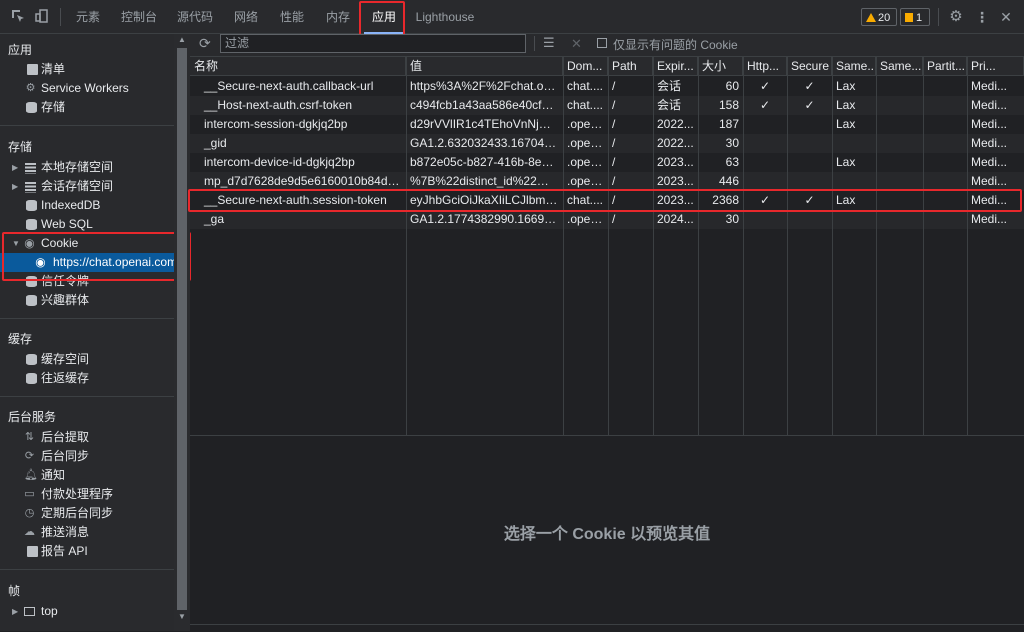 This screenshot has width=1024, height=632. What do you see at coordinates (182, 39) in the screenshot?
I see `scroll-up-icon: ▲` at bounding box center [182, 39].